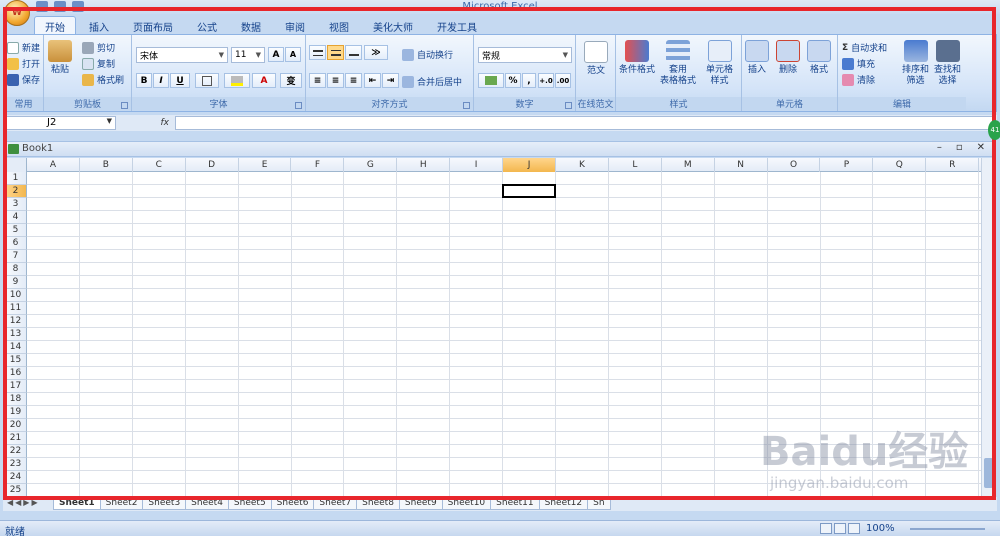  Describe the element at coordinates (688, 165) in the screenshot. I see `column-header: M` at that location.